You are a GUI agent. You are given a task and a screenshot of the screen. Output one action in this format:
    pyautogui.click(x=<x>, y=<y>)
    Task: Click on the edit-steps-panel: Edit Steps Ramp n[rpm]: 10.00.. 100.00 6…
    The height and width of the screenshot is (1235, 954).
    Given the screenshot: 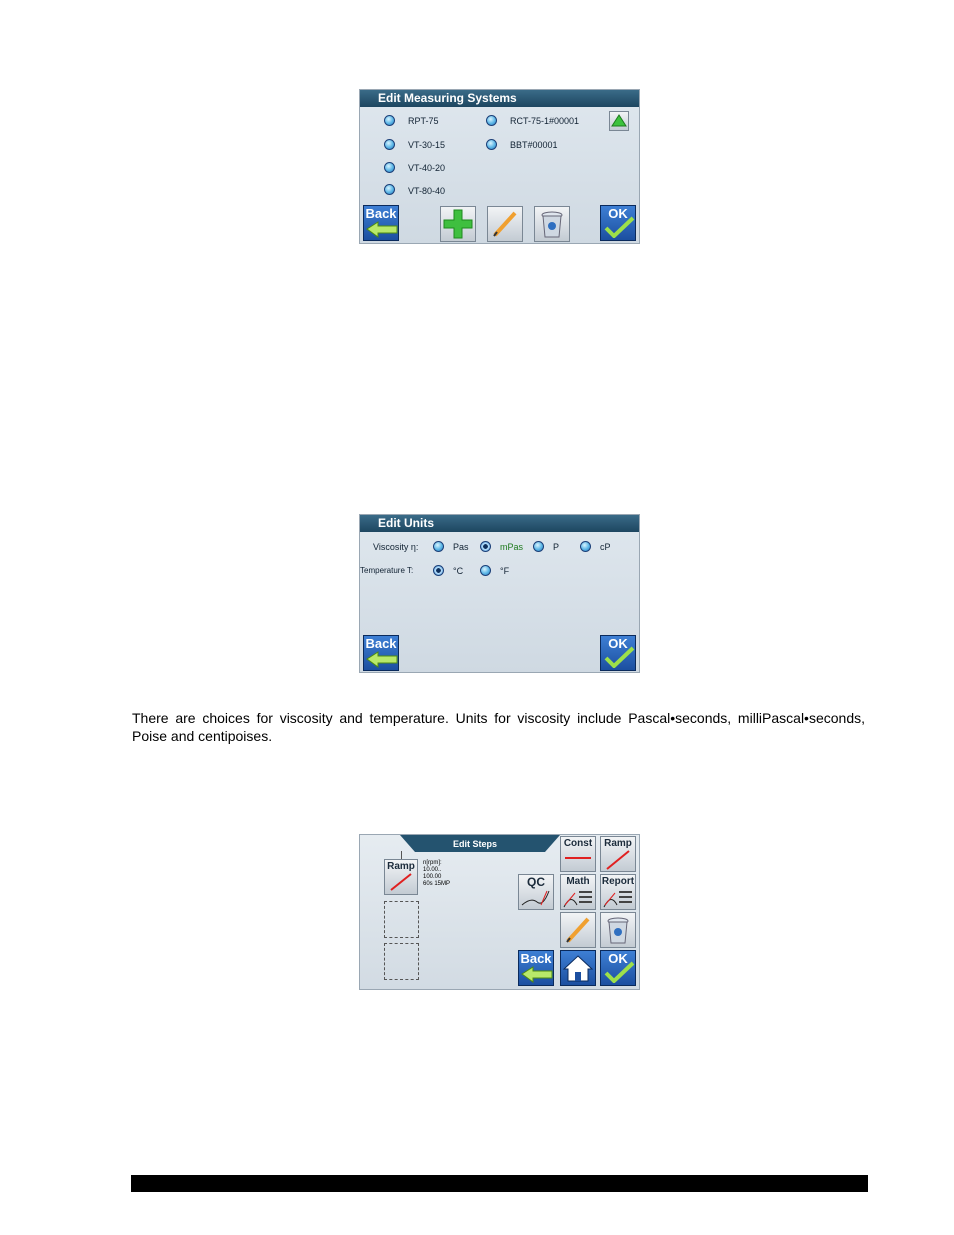 What is the action you would take?
    pyautogui.click(x=499, y=912)
    